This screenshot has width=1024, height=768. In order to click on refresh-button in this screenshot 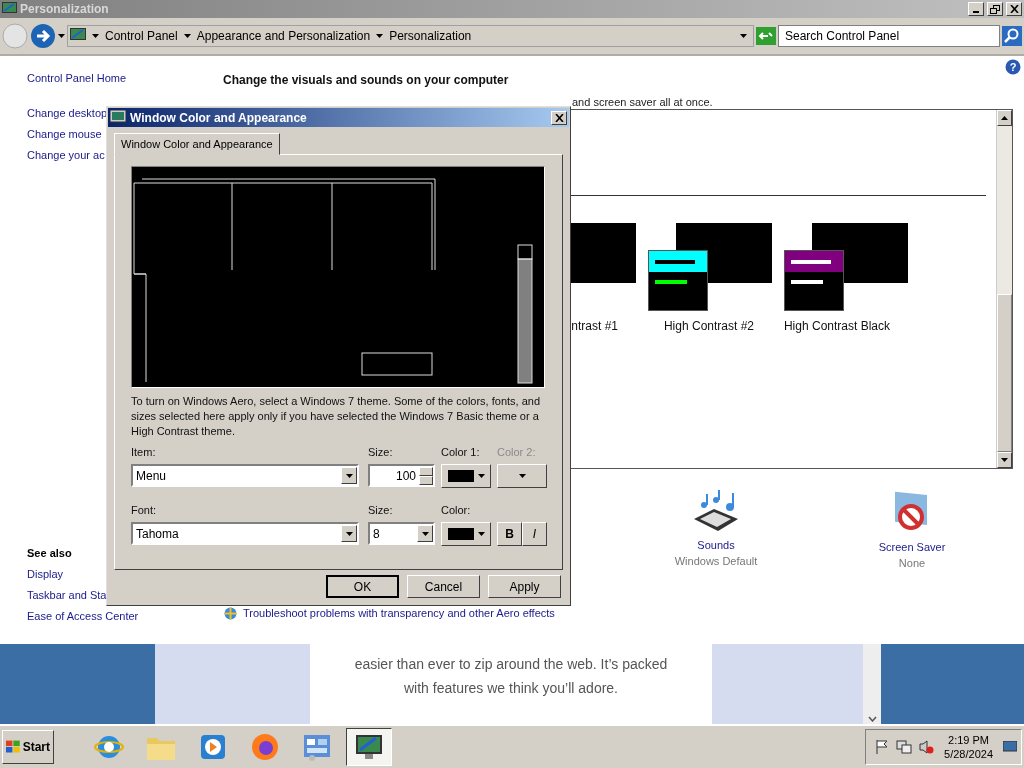, I will do `click(766, 36)`.